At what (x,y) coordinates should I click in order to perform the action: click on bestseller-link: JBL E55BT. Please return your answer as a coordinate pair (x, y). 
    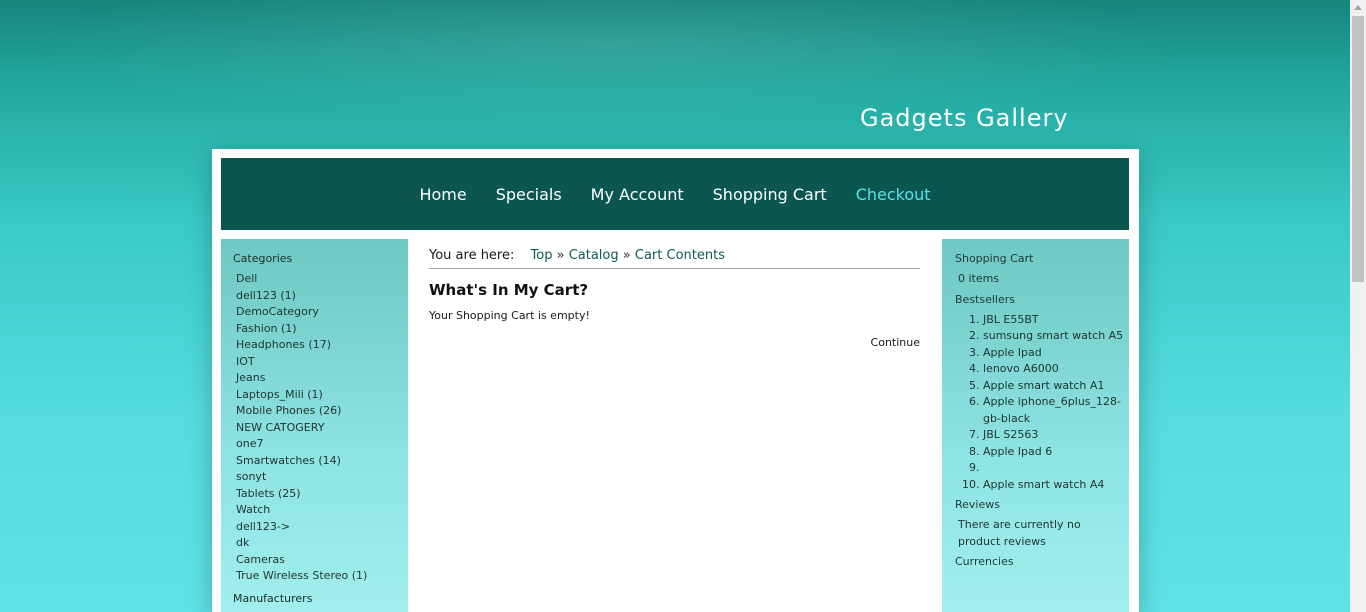
    Looking at the image, I should click on (1011, 319).